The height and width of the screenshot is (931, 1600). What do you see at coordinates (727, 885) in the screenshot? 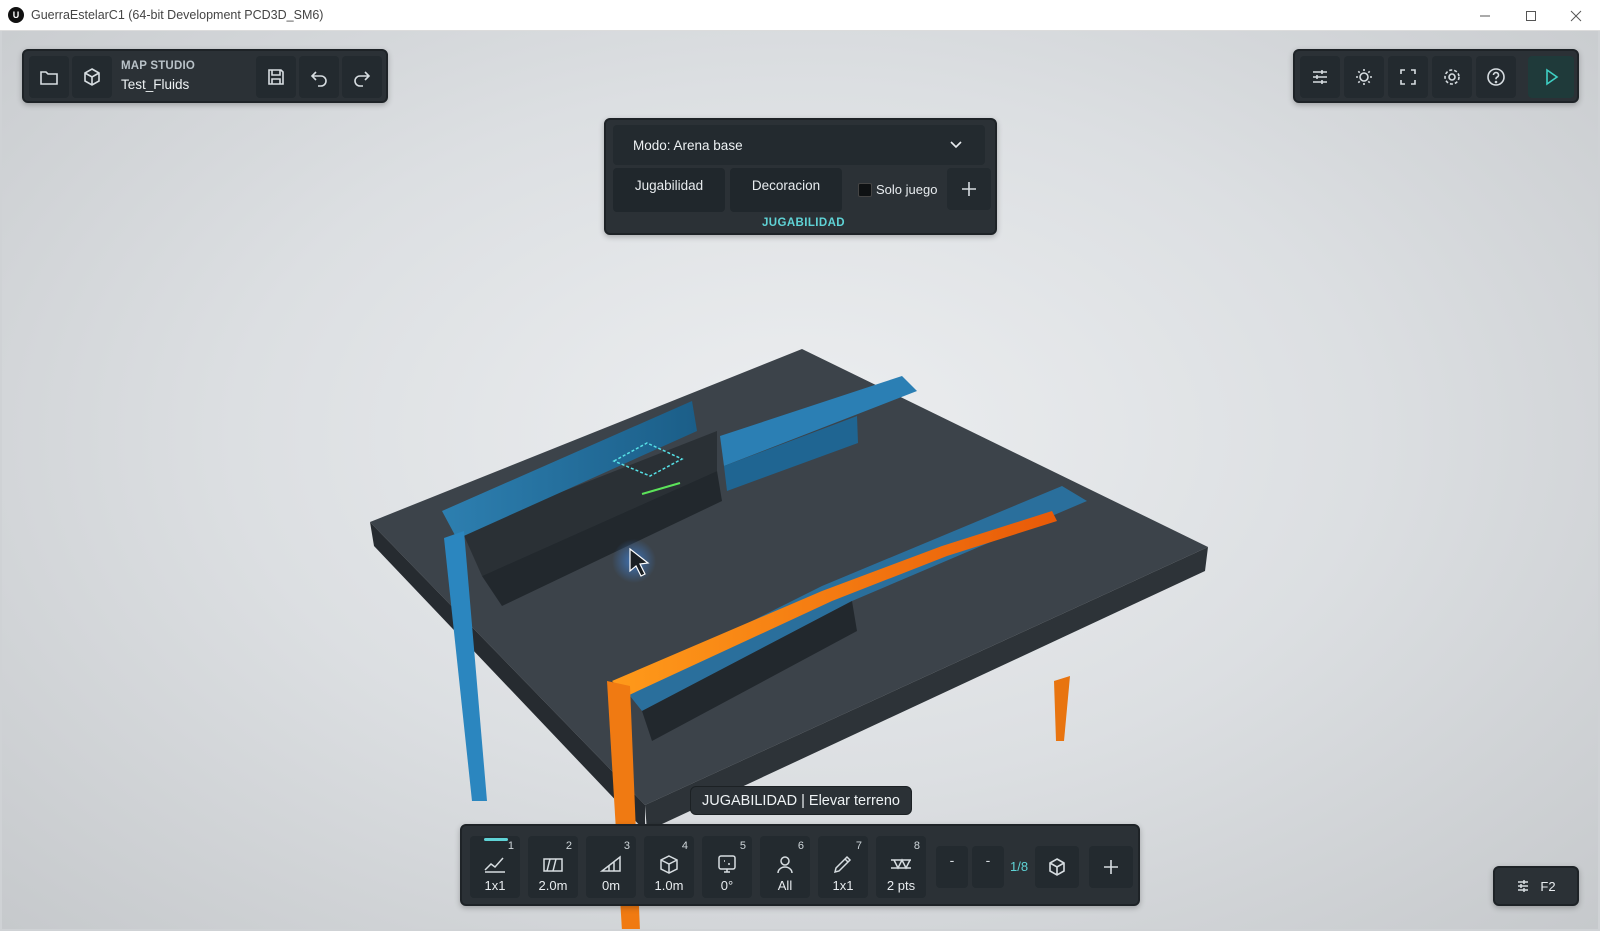
I see `tool-value: 0°` at bounding box center [727, 885].